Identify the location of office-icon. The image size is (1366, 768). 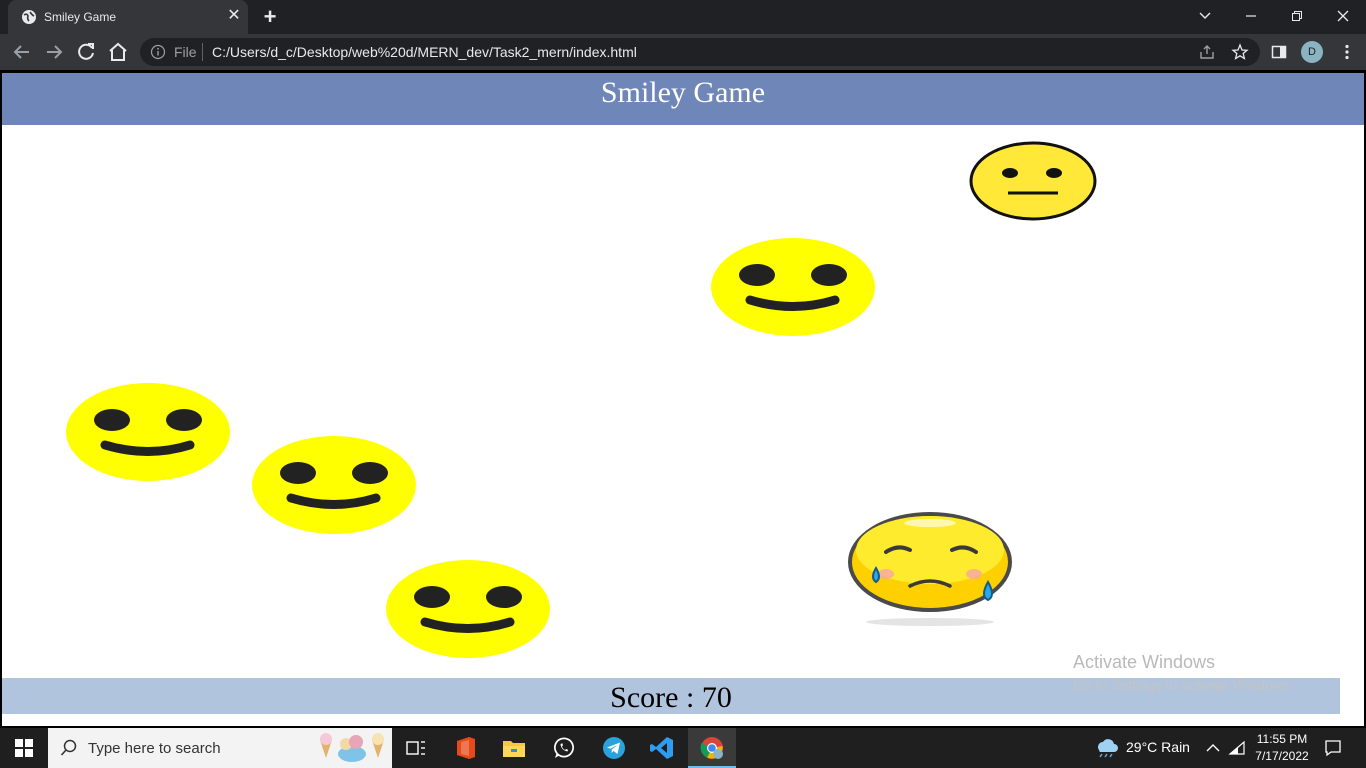
(466, 748).